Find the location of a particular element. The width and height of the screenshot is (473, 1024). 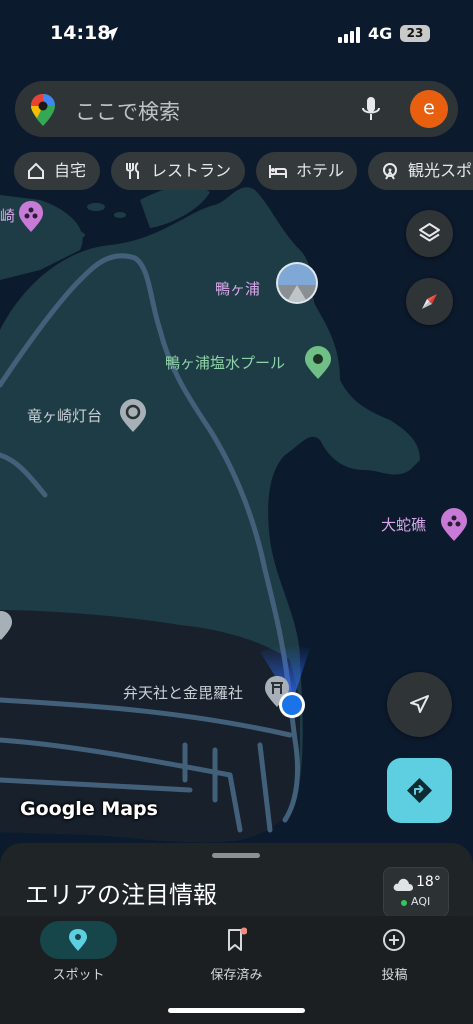

chip-attractions: 観光スポ is located at coordinates (420, 171).